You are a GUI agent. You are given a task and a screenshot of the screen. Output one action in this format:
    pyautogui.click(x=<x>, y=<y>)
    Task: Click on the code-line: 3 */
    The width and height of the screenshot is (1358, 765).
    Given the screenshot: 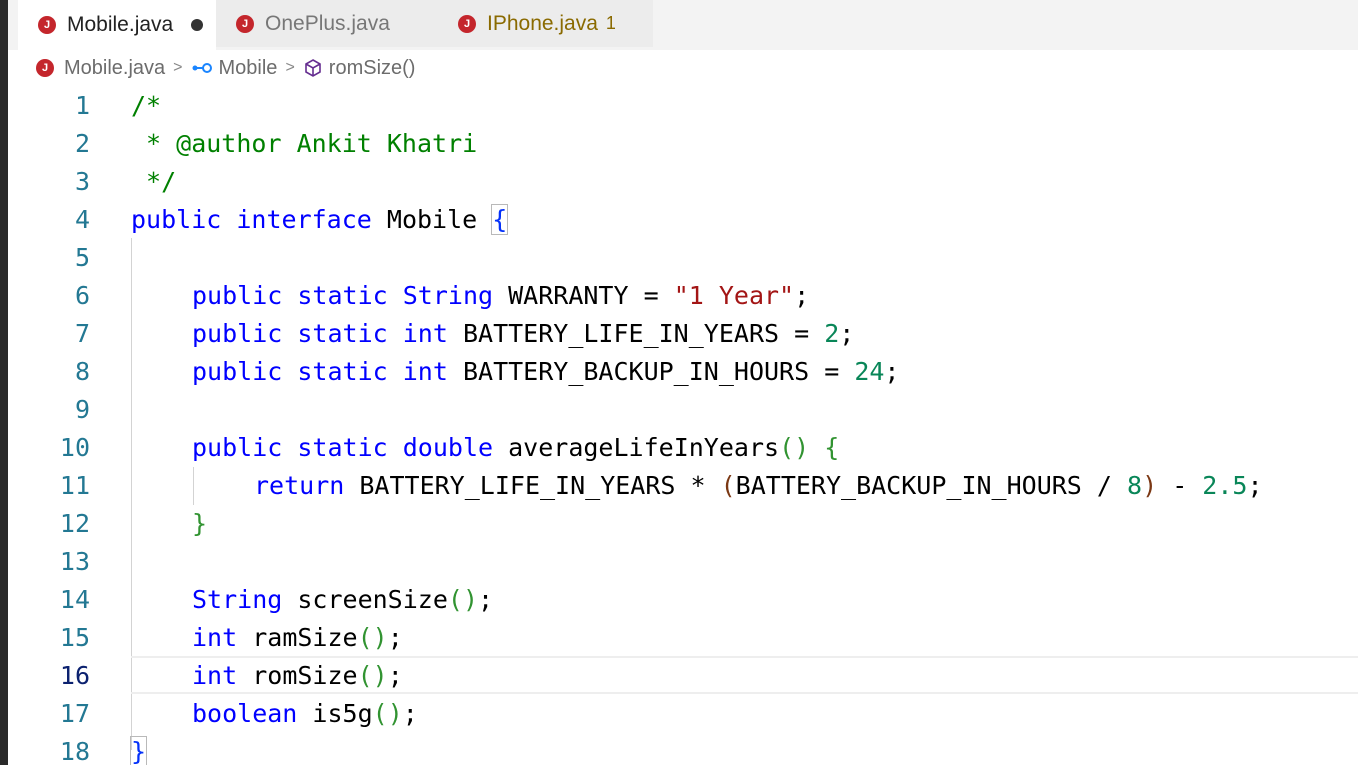 What is the action you would take?
    pyautogui.click(x=679, y=181)
    